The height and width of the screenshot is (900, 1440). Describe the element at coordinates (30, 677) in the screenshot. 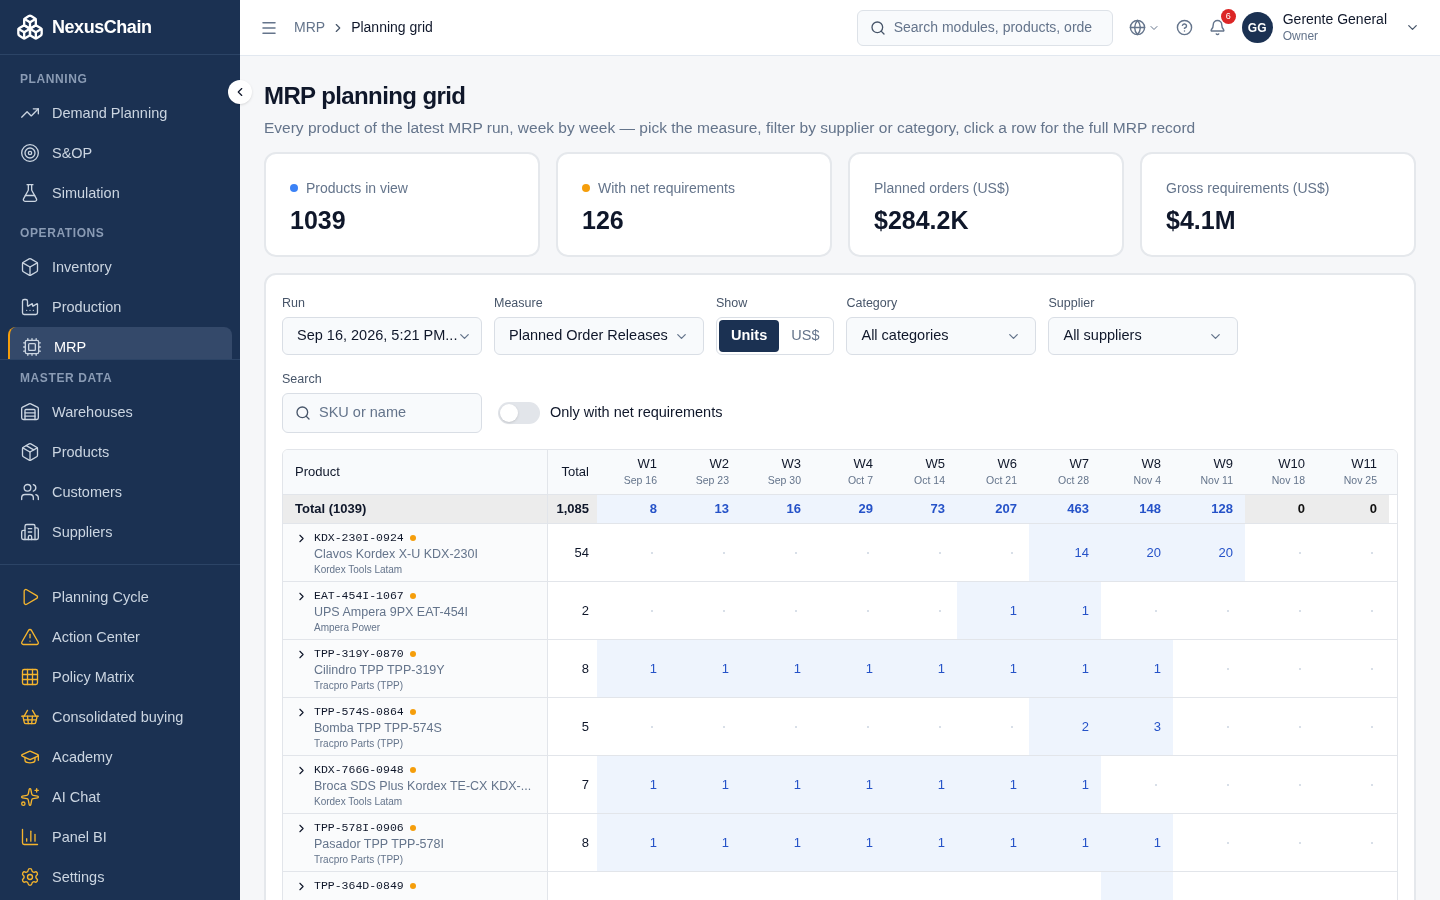

I see `grid-icon` at that location.